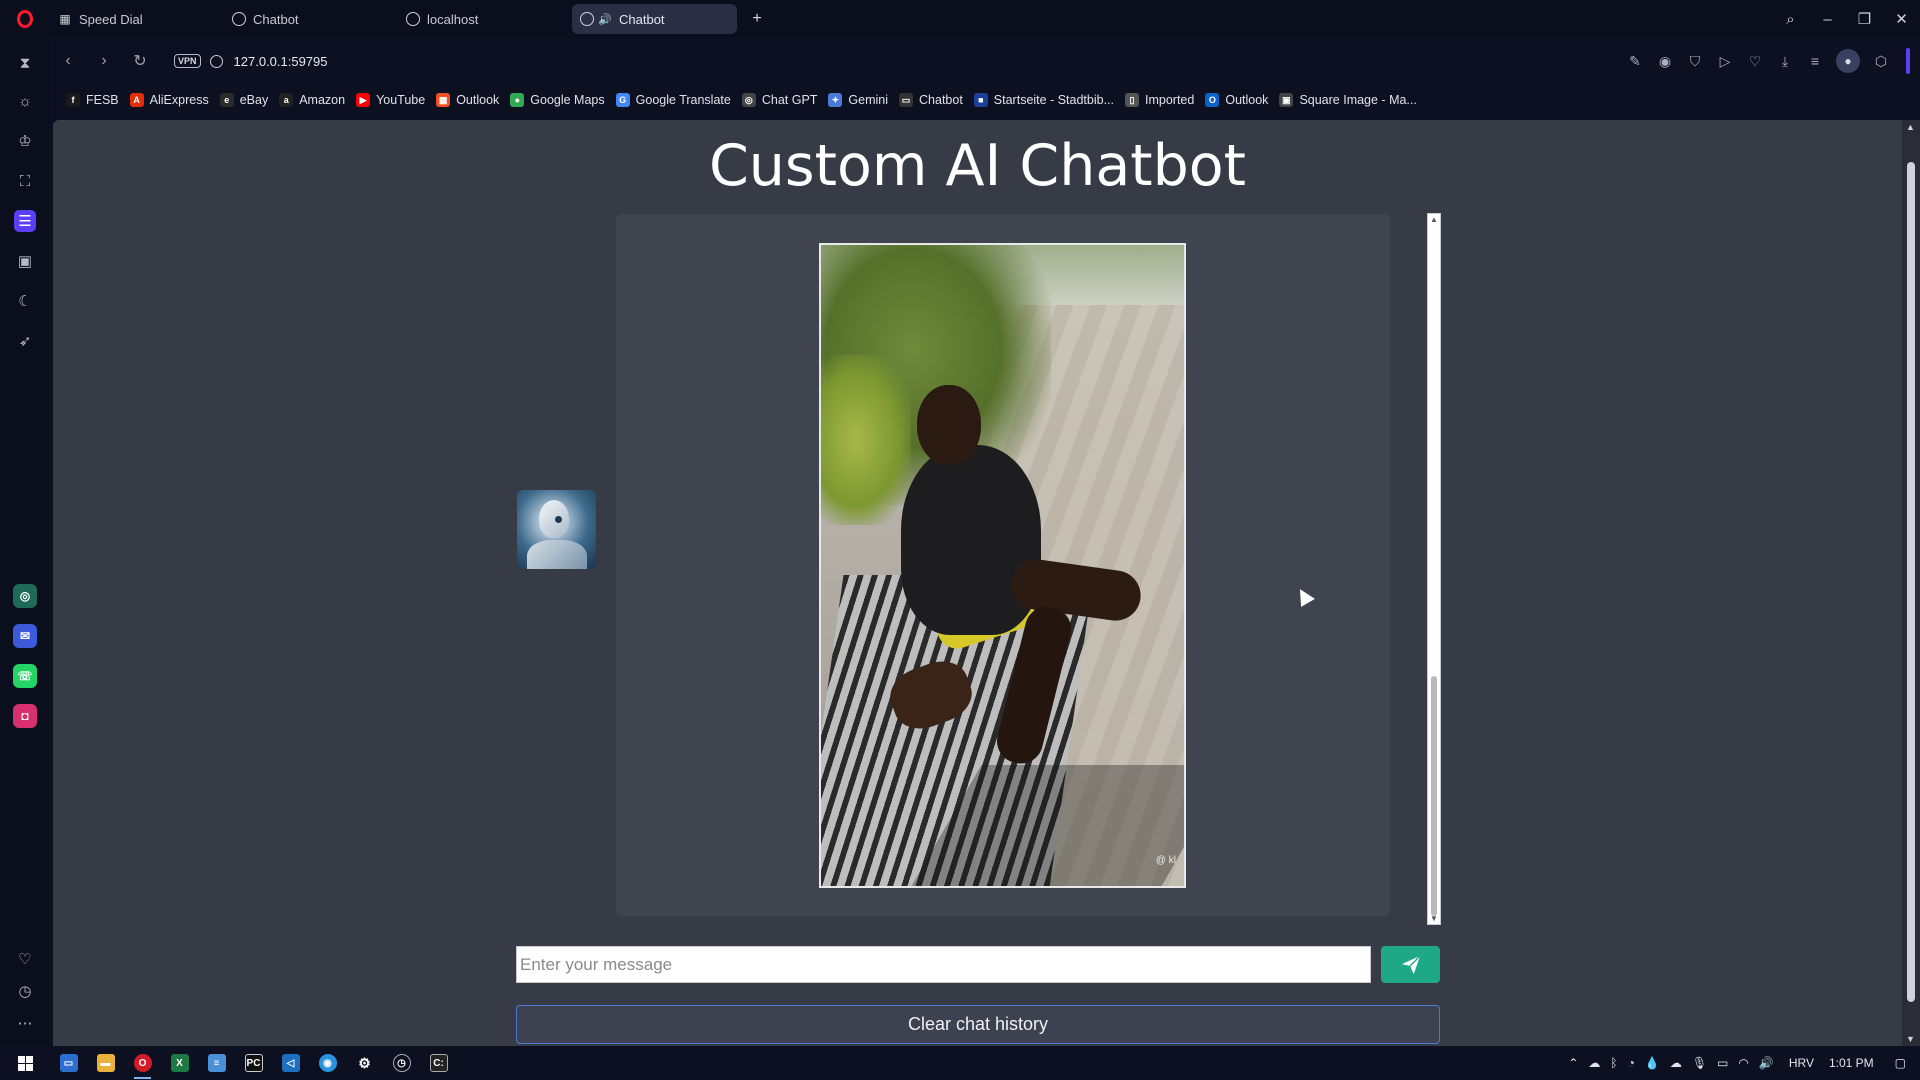  Describe the element at coordinates (216, 61) in the screenshot. I see `site-info-icon` at that location.